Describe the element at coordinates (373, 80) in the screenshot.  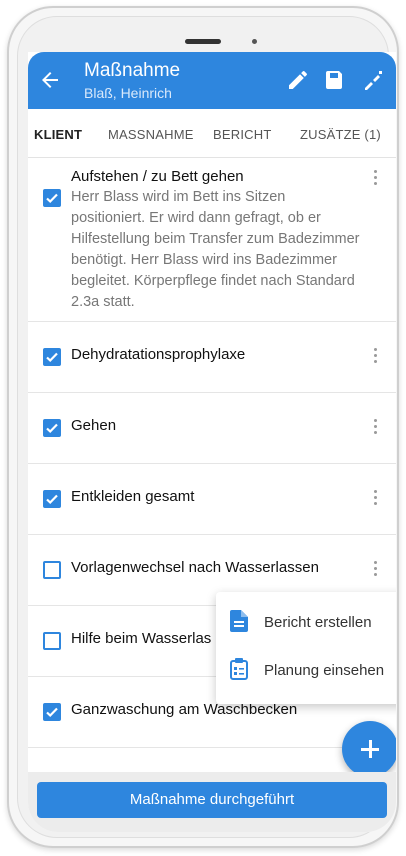
I see `sign-icon` at that location.